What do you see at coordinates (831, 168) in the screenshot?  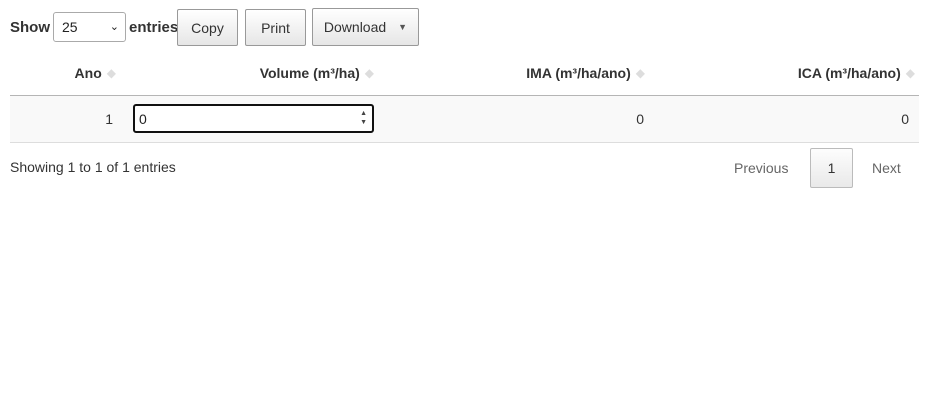 I see `page-button-1: 1` at bounding box center [831, 168].